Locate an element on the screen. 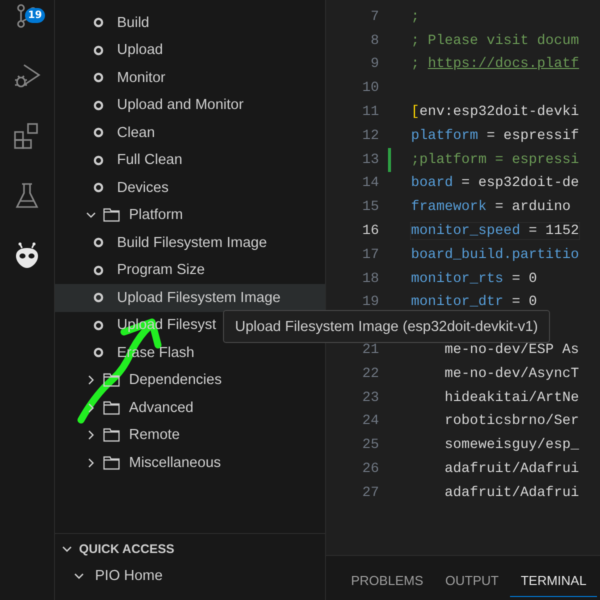  line-number: 11 is located at coordinates (370, 112).